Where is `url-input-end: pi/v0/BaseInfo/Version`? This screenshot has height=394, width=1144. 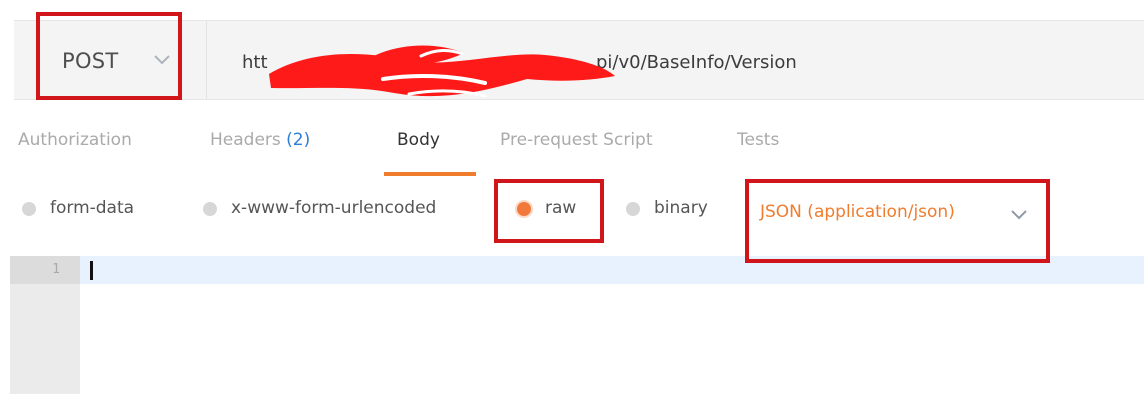 url-input-end: pi/v0/BaseInfo/Version is located at coordinates (696, 62).